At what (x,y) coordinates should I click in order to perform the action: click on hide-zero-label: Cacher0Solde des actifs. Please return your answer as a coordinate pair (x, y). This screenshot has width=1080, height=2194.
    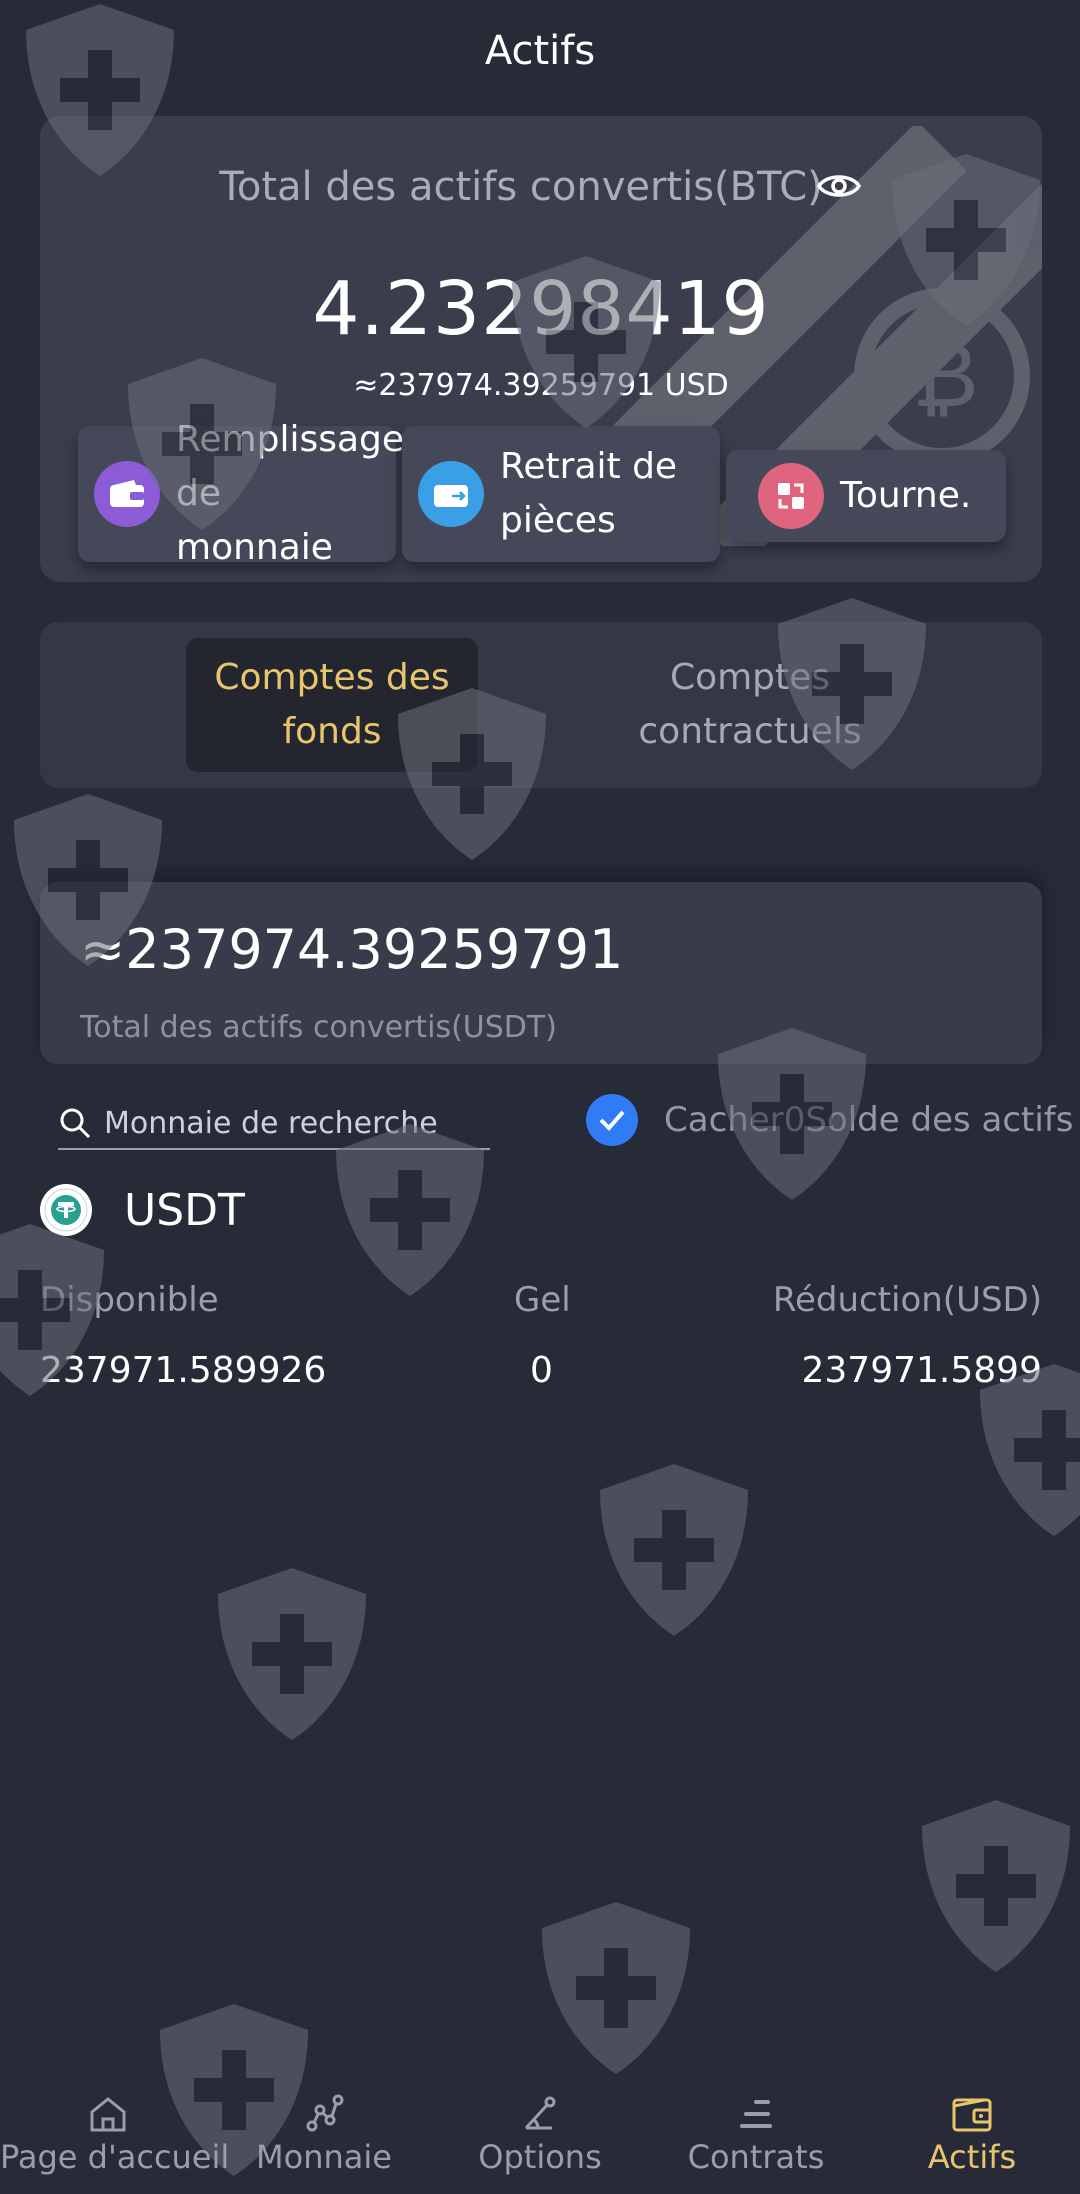
    Looking at the image, I should click on (869, 1120).